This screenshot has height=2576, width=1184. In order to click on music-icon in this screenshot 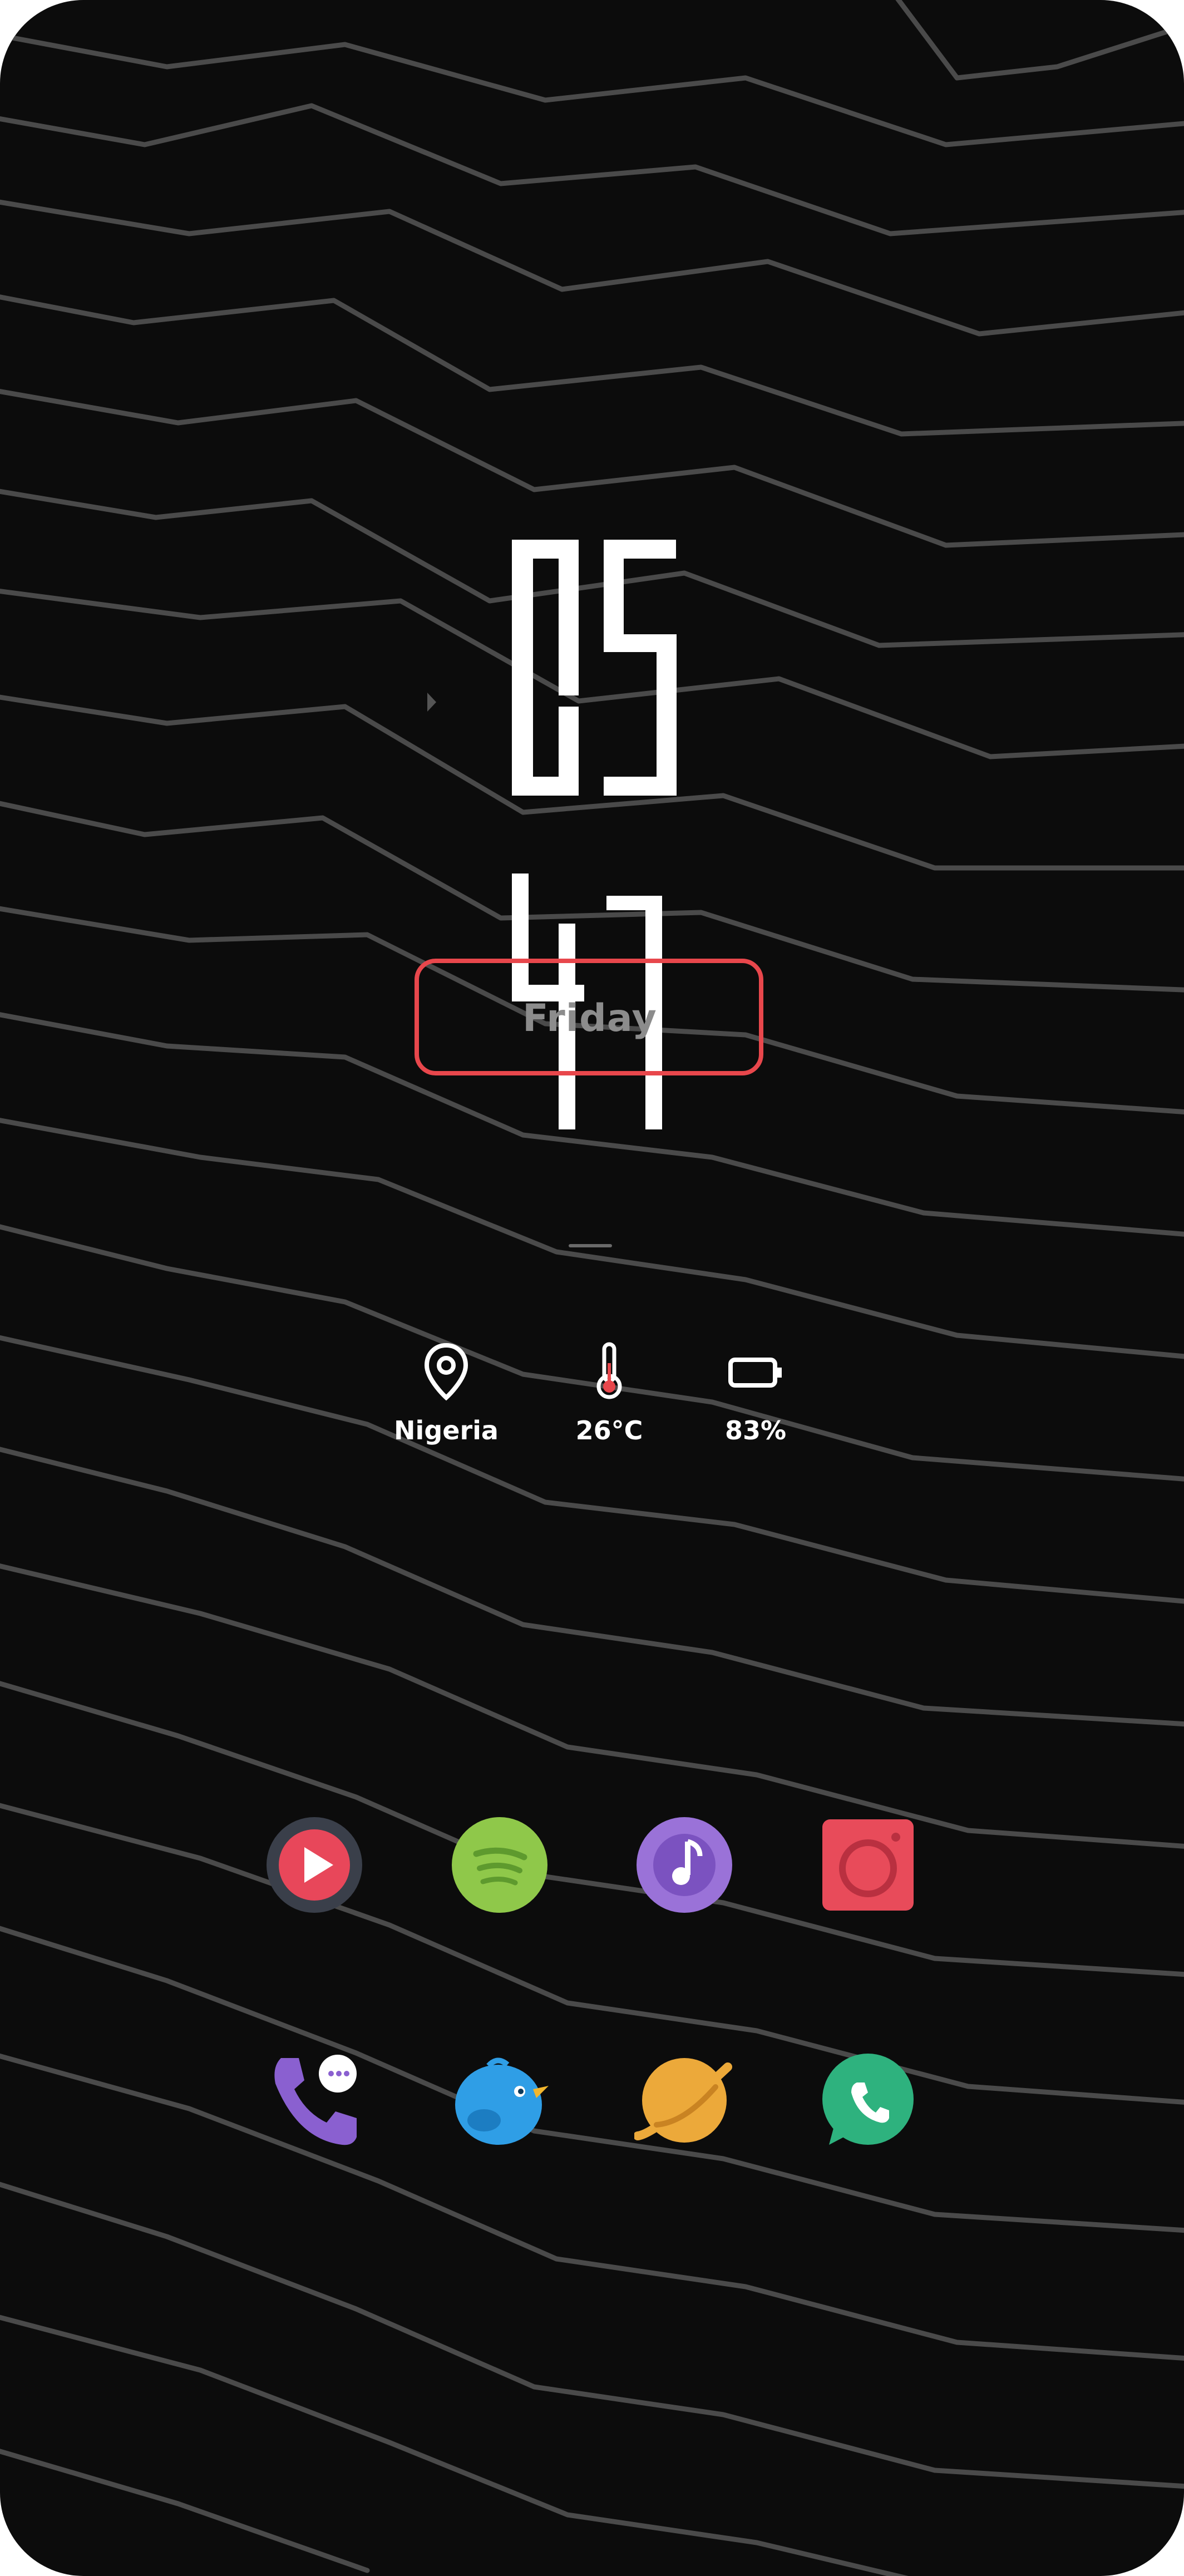, I will do `click(684, 1865)`.